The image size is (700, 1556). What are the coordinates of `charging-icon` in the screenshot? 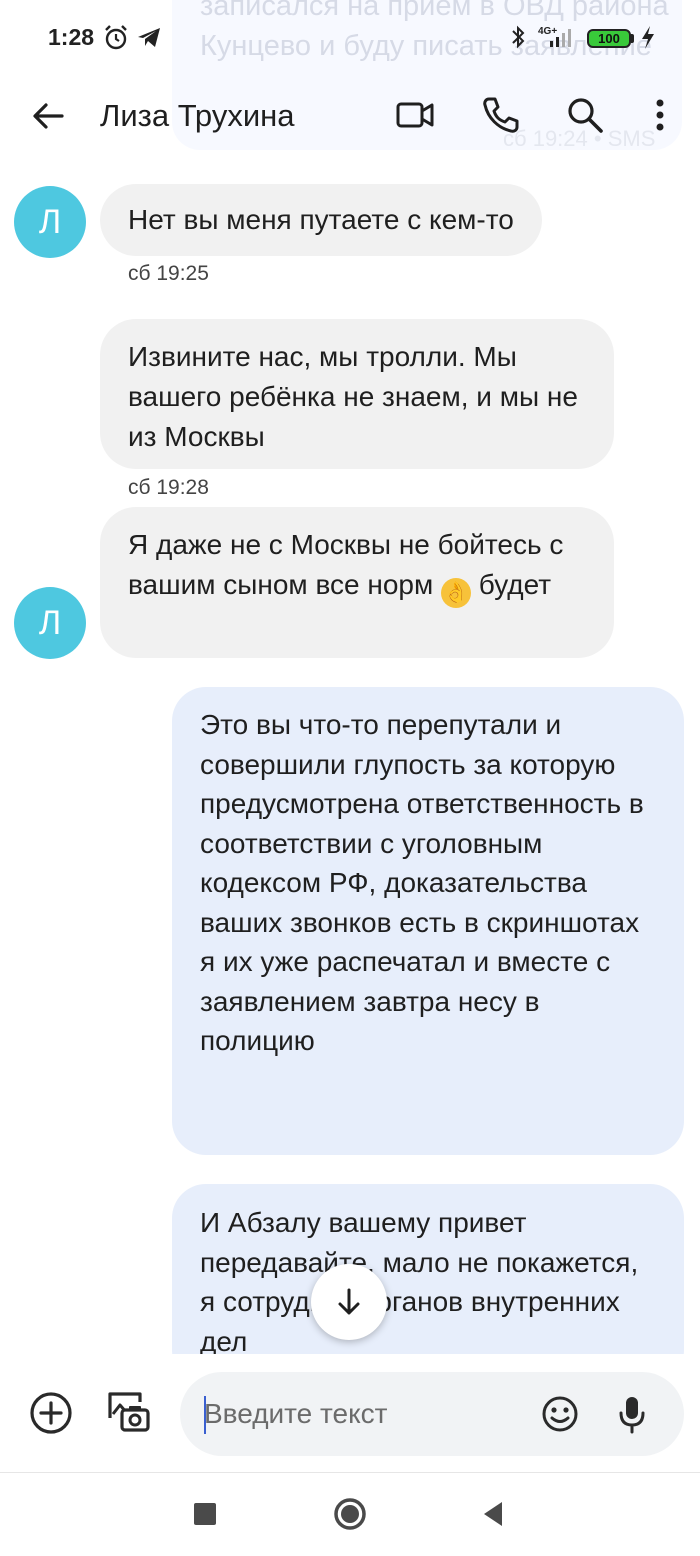 It's located at (648, 37).